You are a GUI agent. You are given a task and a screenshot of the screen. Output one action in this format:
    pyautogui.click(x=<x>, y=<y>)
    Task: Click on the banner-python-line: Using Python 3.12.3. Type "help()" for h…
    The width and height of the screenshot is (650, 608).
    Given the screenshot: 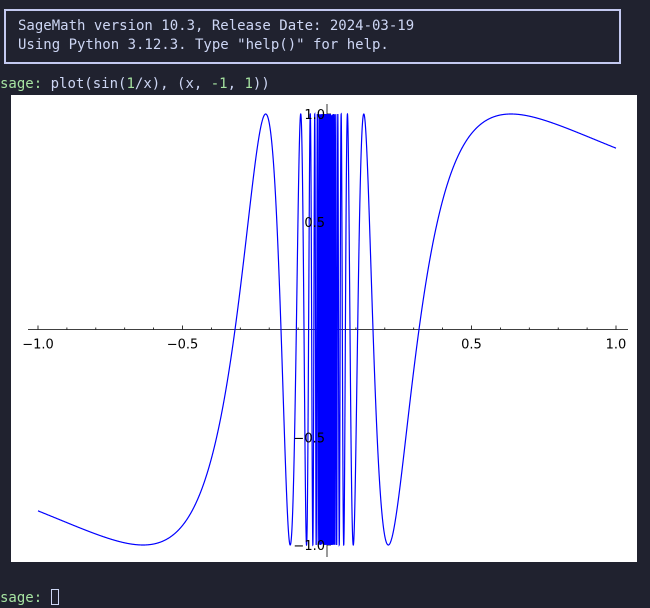 What is the action you would take?
    pyautogui.click(x=203, y=45)
    